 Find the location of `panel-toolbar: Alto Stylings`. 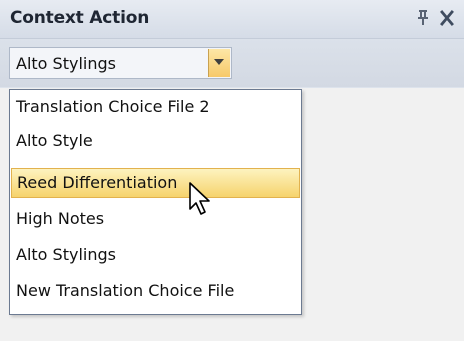

panel-toolbar: Alto Stylings is located at coordinates (232, 63).